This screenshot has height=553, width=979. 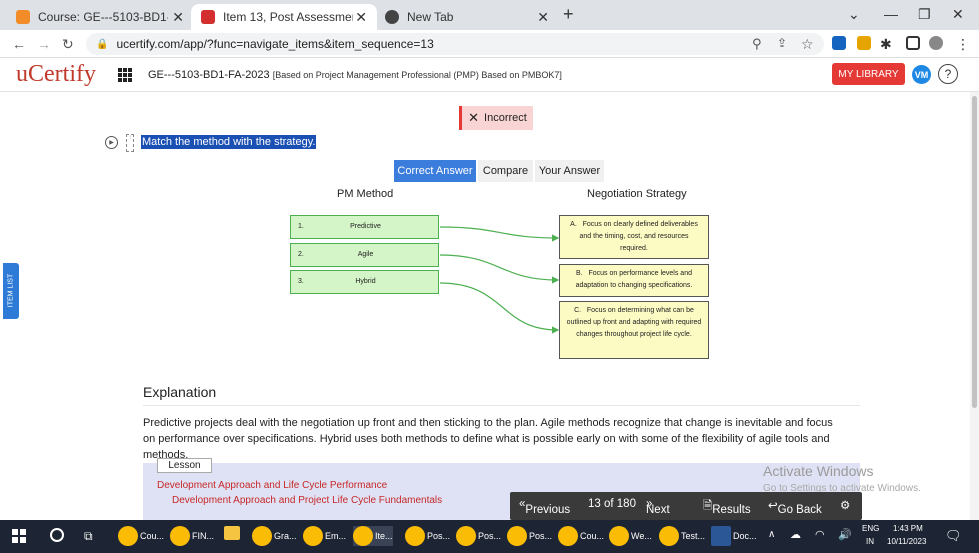 What do you see at coordinates (544, 507) in the screenshot?
I see `previous-button: « Previous` at bounding box center [544, 507].